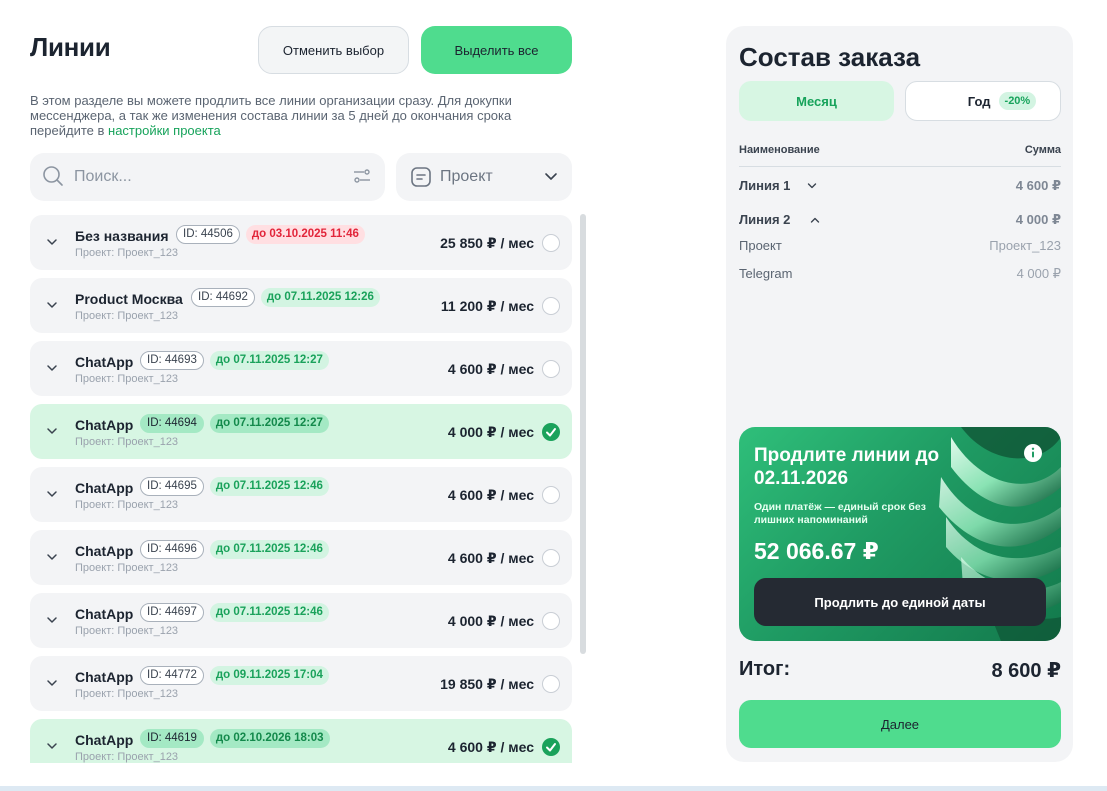  Describe the element at coordinates (1038, 219) in the screenshot. I see `order-line-sum: 4 000 ₽` at that location.